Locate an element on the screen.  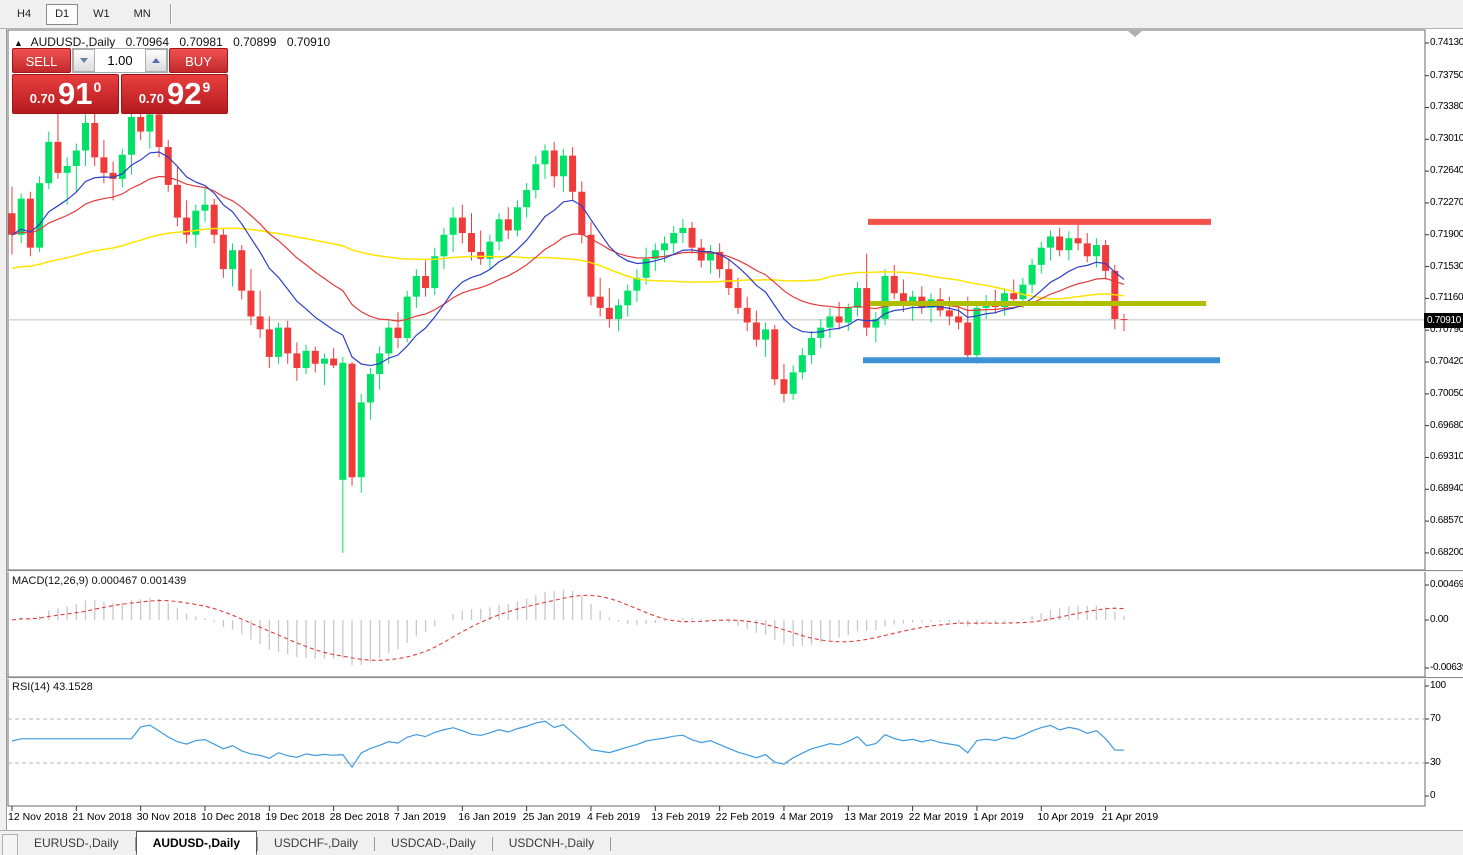
price-axis-label: 0.71160 is located at coordinates (1446, 298).